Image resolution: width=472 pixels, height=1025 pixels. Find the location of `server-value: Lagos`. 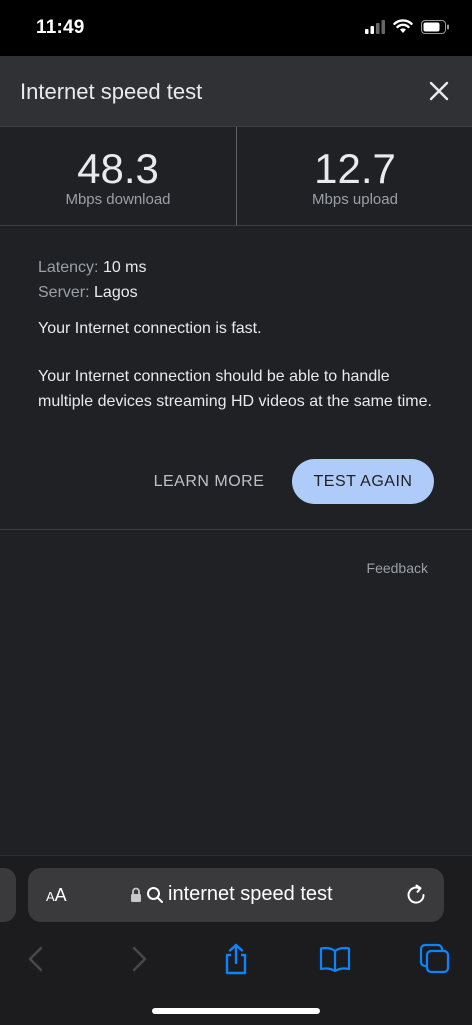

server-value: Lagos is located at coordinates (116, 292).